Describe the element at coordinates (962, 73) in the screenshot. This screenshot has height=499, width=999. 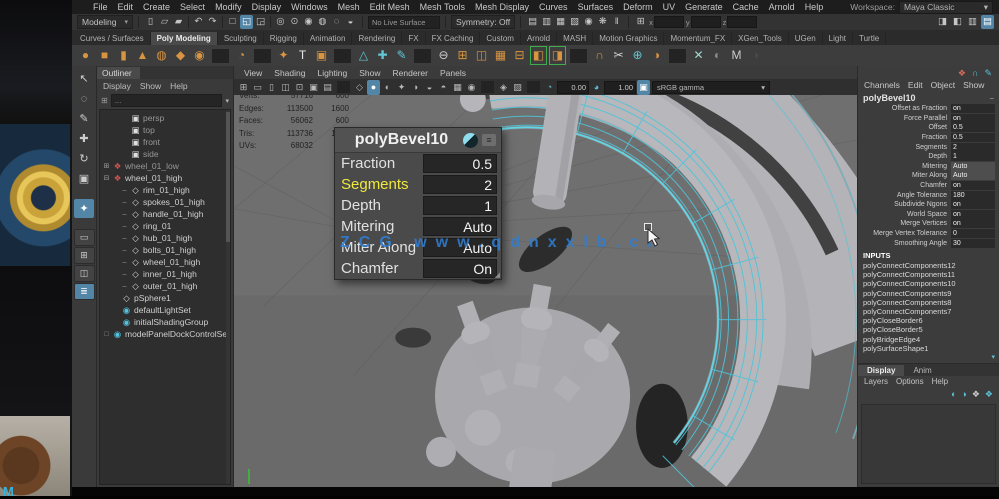
I see `channel-stats-icon: ❖` at that location.